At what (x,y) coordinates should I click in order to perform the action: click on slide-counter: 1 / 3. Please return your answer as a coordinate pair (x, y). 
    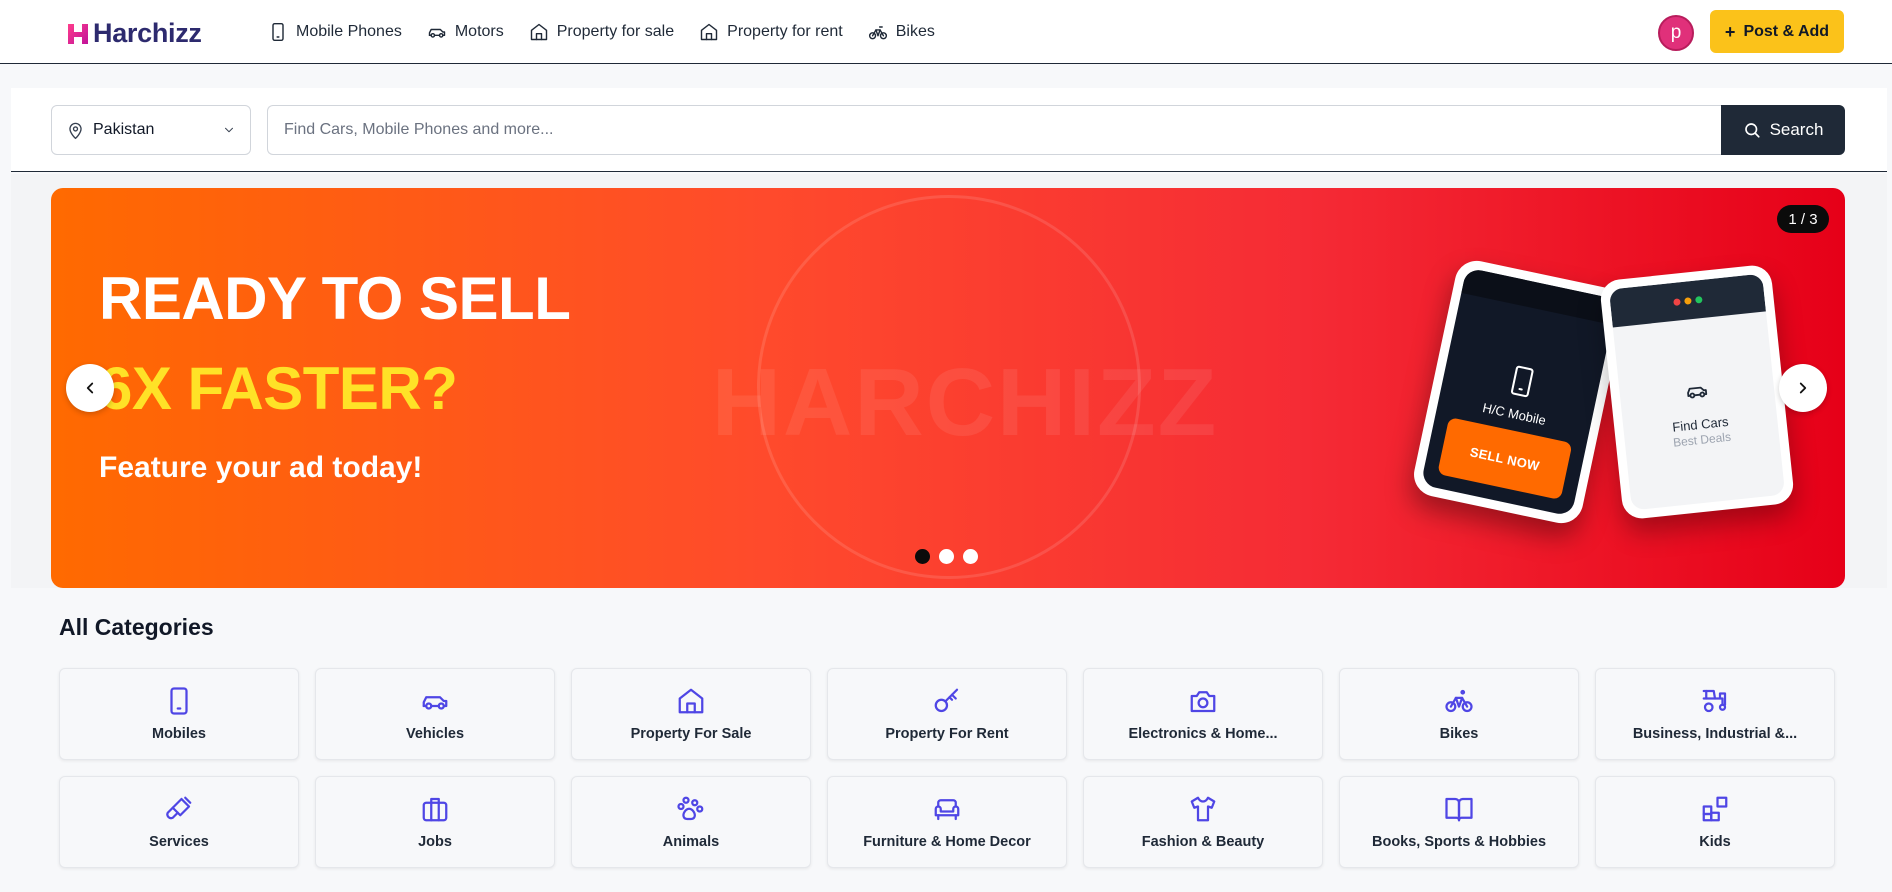
    Looking at the image, I should click on (1803, 219).